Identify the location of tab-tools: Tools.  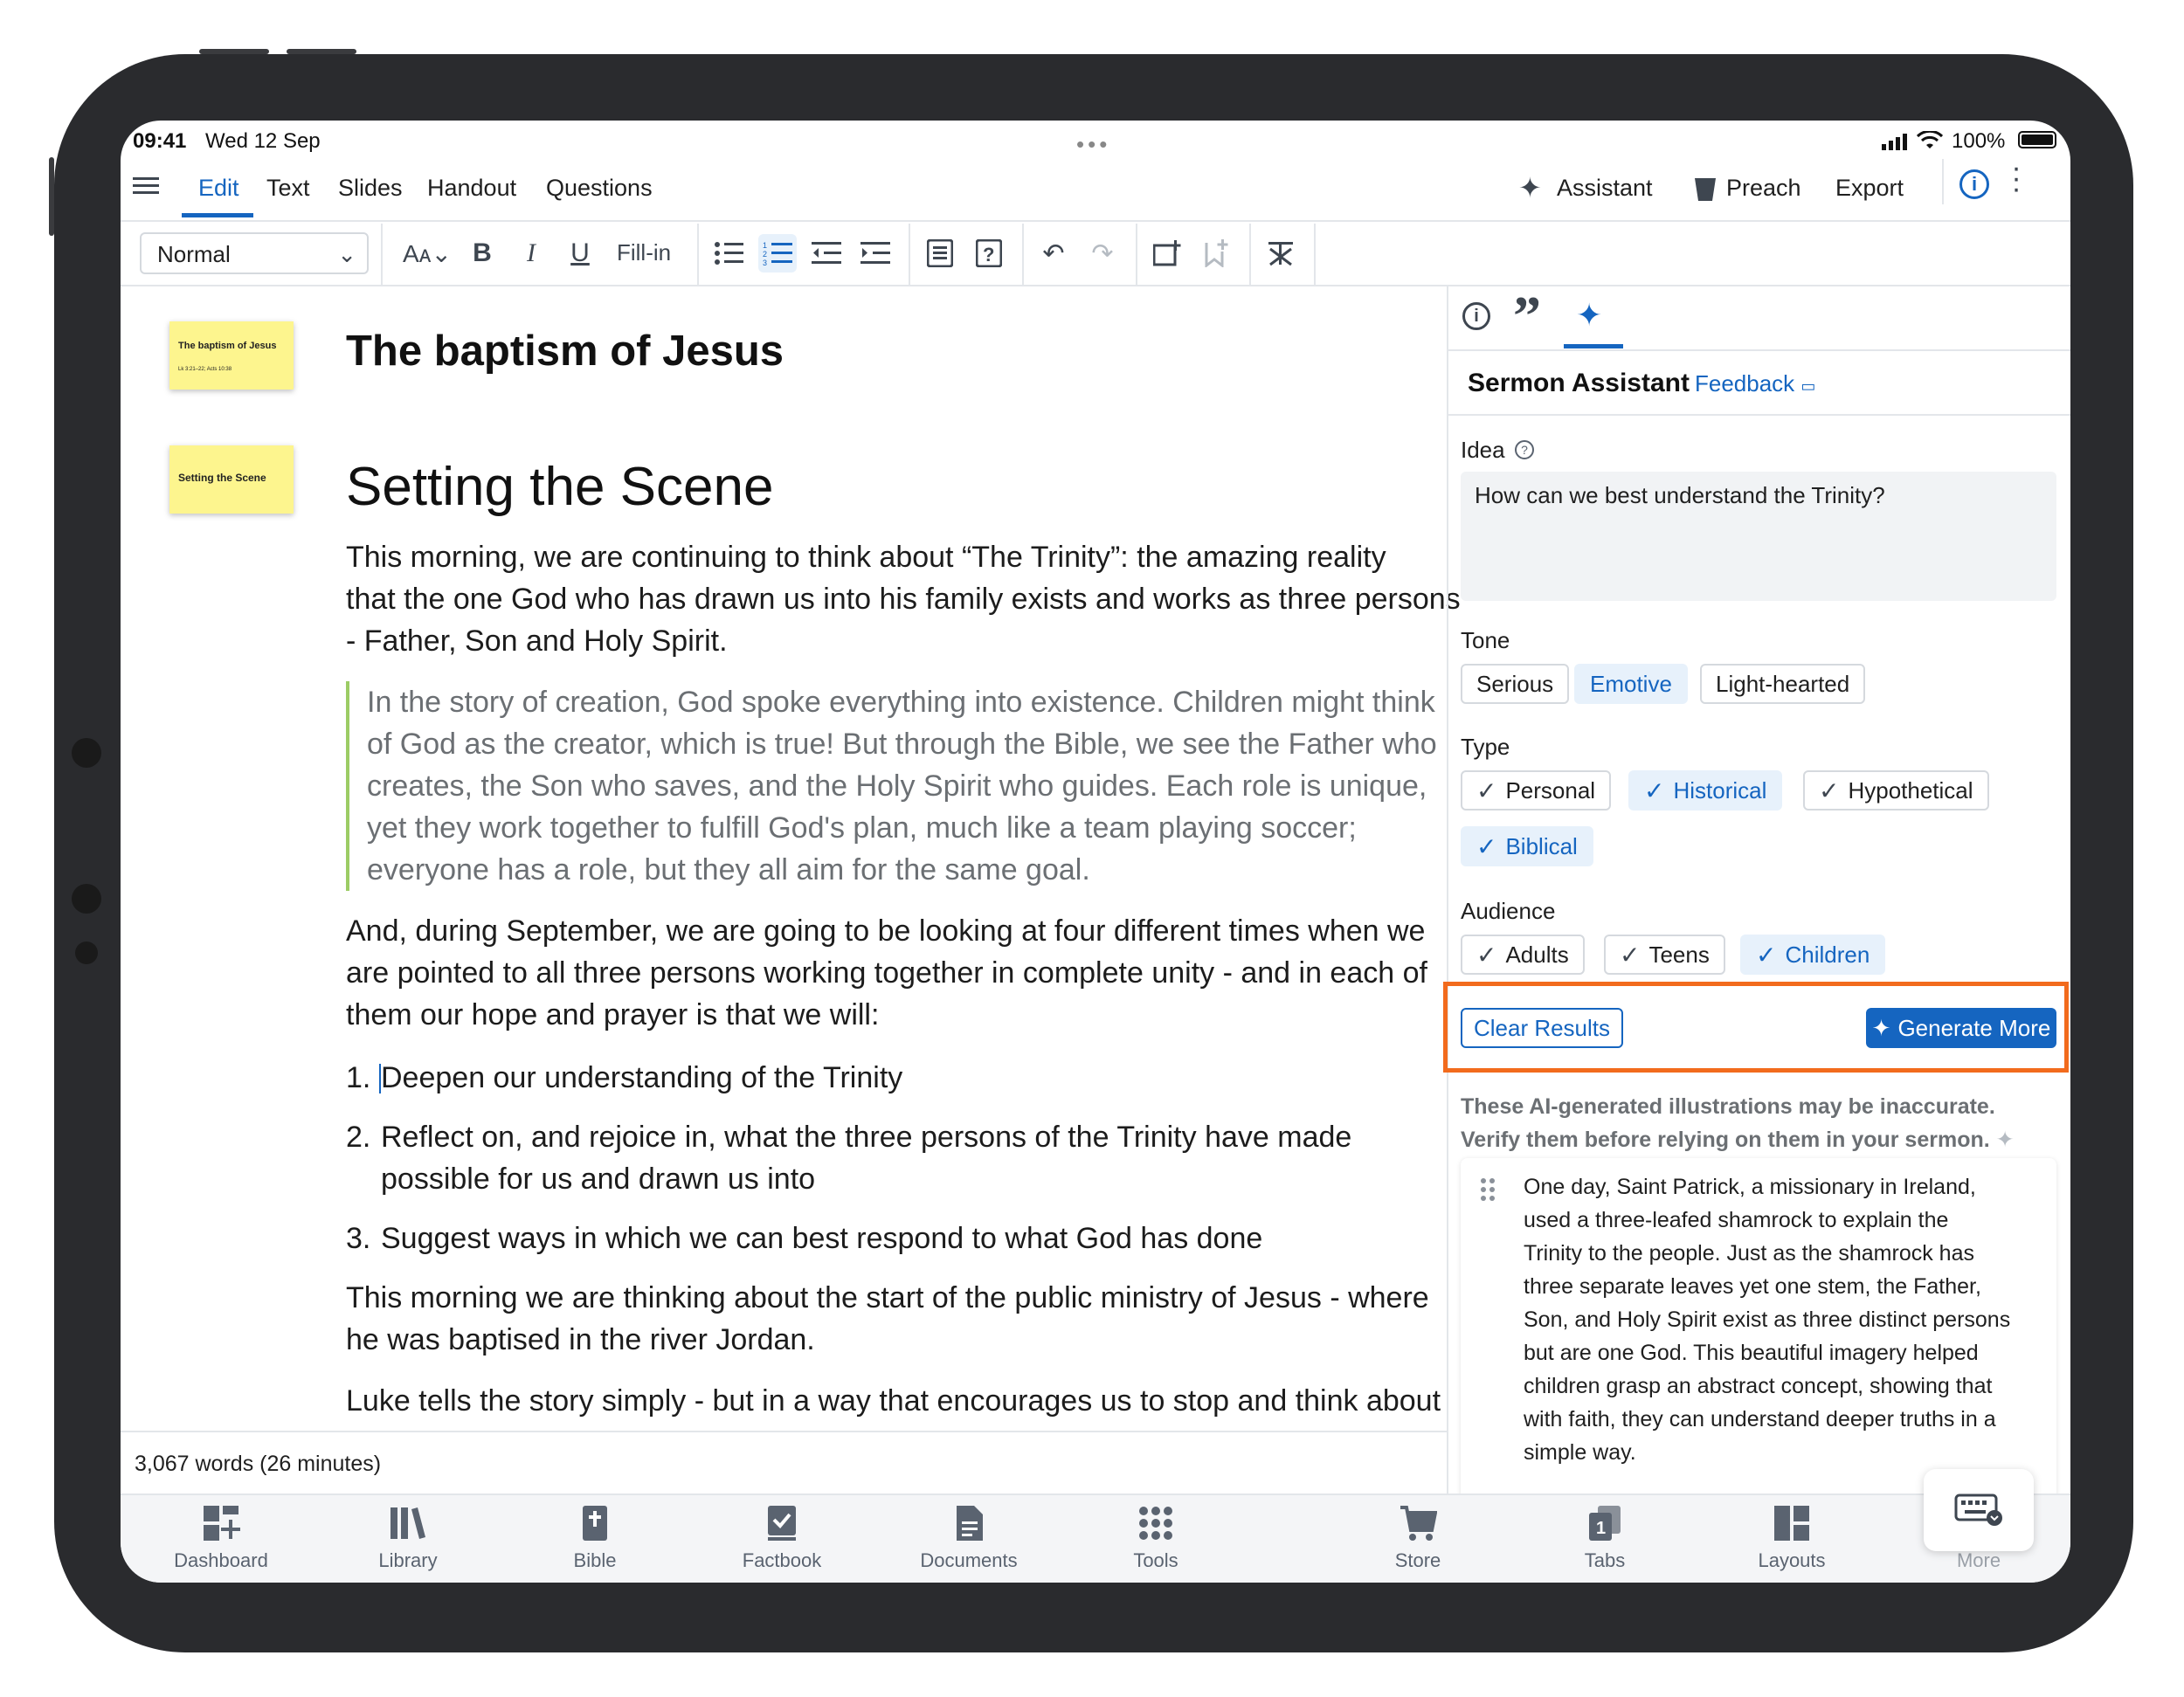
(1156, 1538).